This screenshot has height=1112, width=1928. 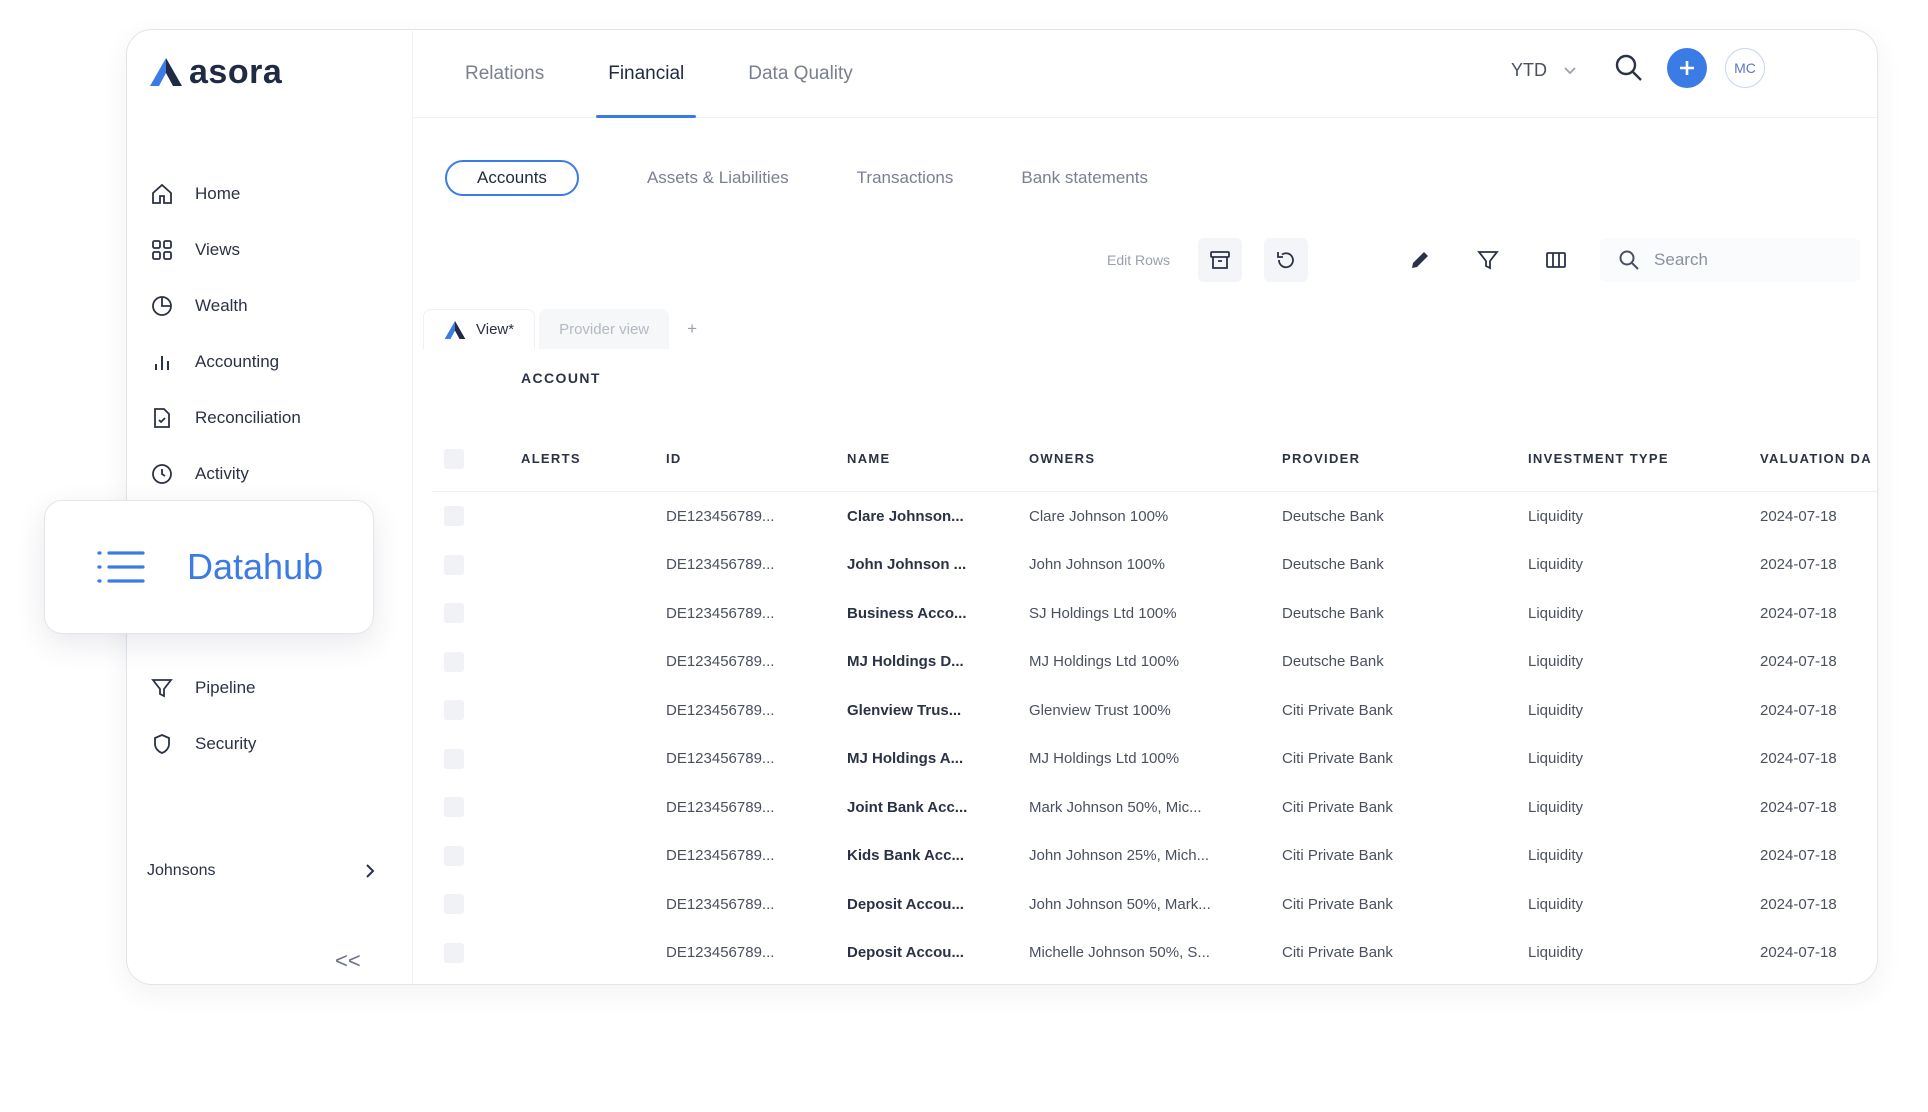 What do you see at coordinates (215, 72) in the screenshot?
I see `logo: asora` at bounding box center [215, 72].